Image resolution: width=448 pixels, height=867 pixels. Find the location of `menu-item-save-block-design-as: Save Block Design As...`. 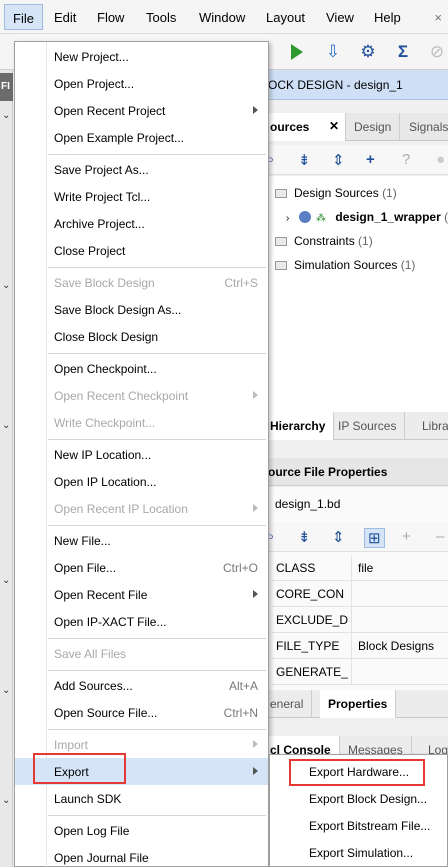

menu-item-save-block-design-as: Save Block Design As... is located at coordinates (141, 309).